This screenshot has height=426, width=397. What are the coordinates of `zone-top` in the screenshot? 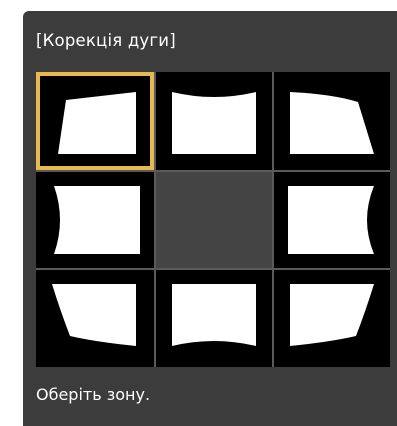 It's located at (214, 121).